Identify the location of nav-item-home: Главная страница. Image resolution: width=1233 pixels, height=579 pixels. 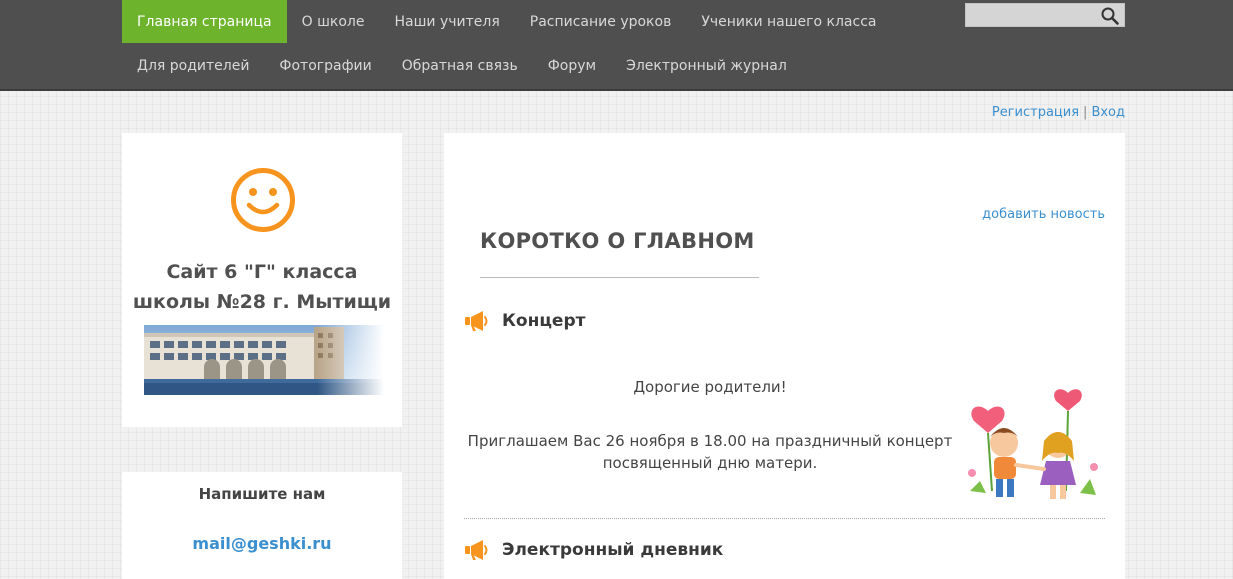
(204, 21).